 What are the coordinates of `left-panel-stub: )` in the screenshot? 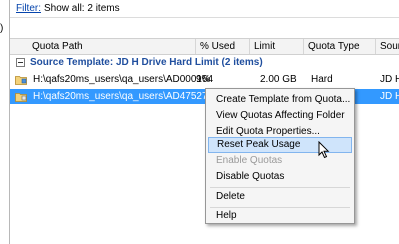 It's located at (2, 28).